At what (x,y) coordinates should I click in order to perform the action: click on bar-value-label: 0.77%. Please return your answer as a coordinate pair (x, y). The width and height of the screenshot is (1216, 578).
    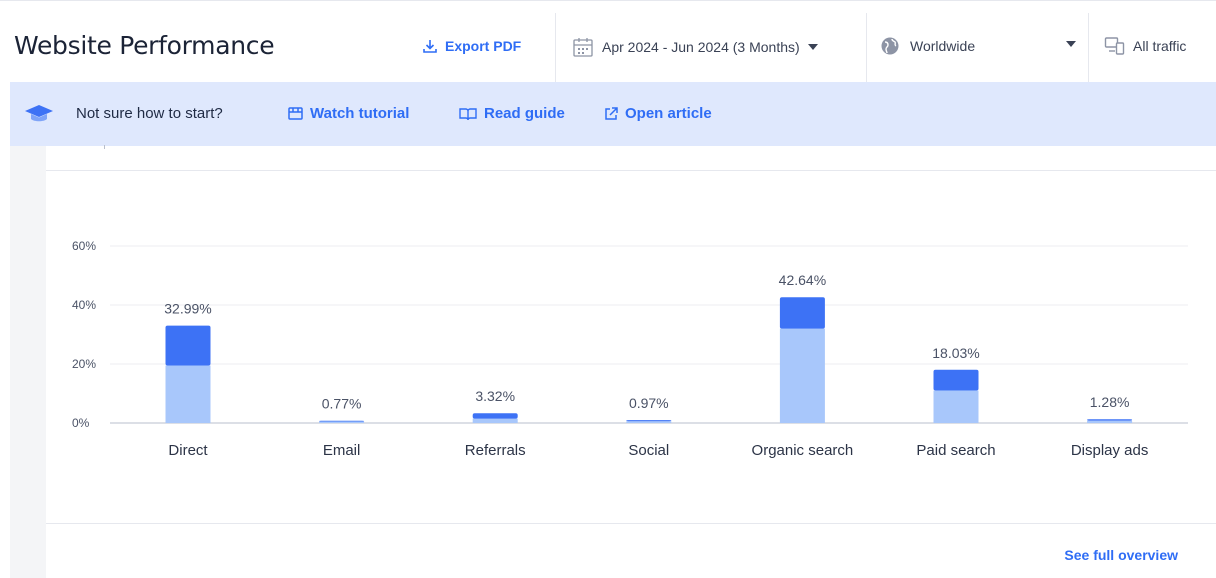
    Looking at the image, I should click on (342, 404).